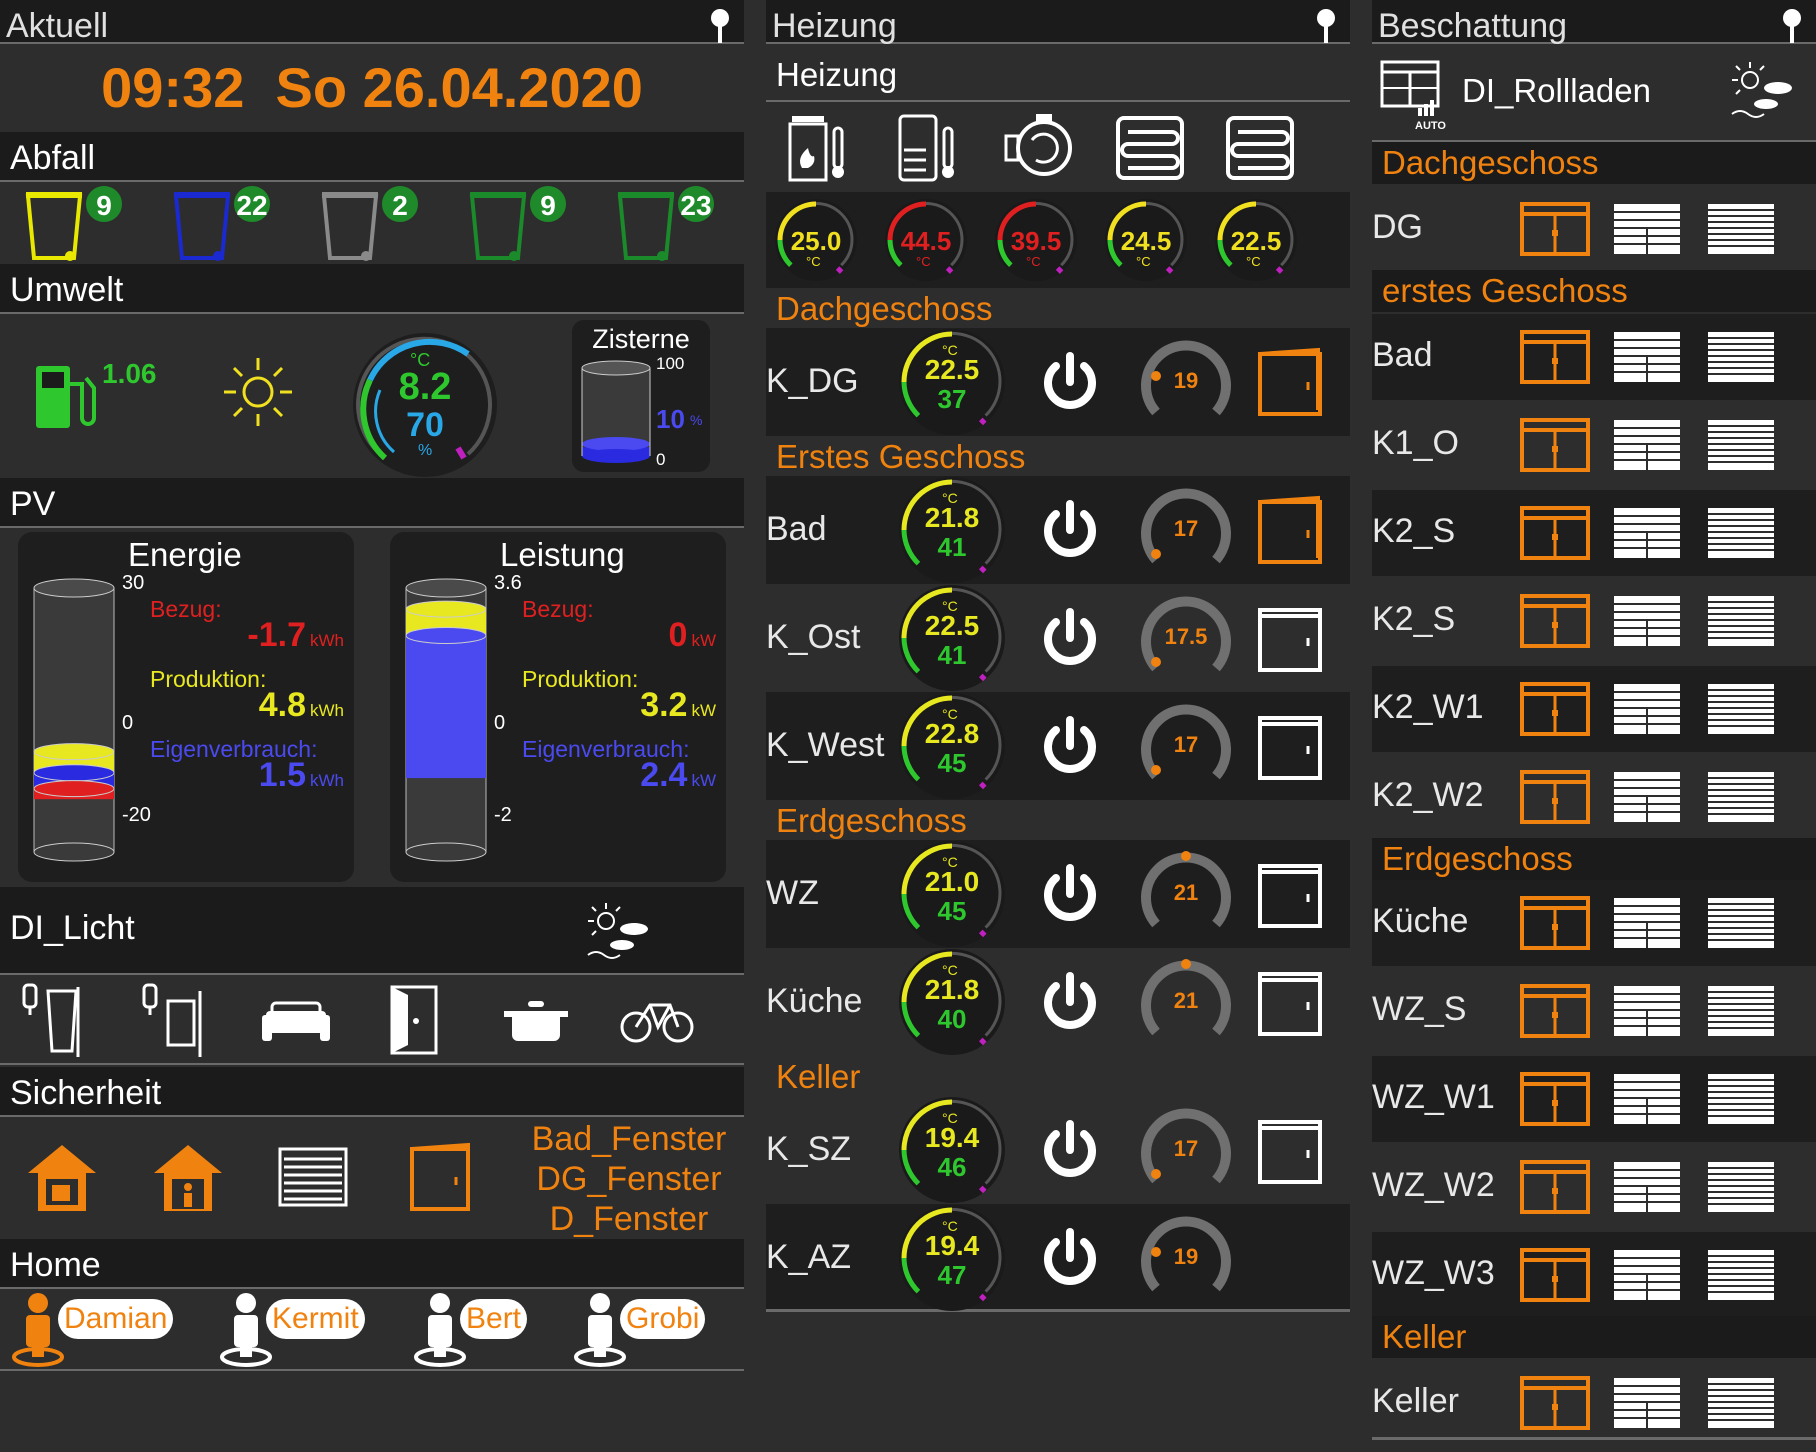  What do you see at coordinates (498, 227) in the screenshot?
I see `green-bin-icon` at bounding box center [498, 227].